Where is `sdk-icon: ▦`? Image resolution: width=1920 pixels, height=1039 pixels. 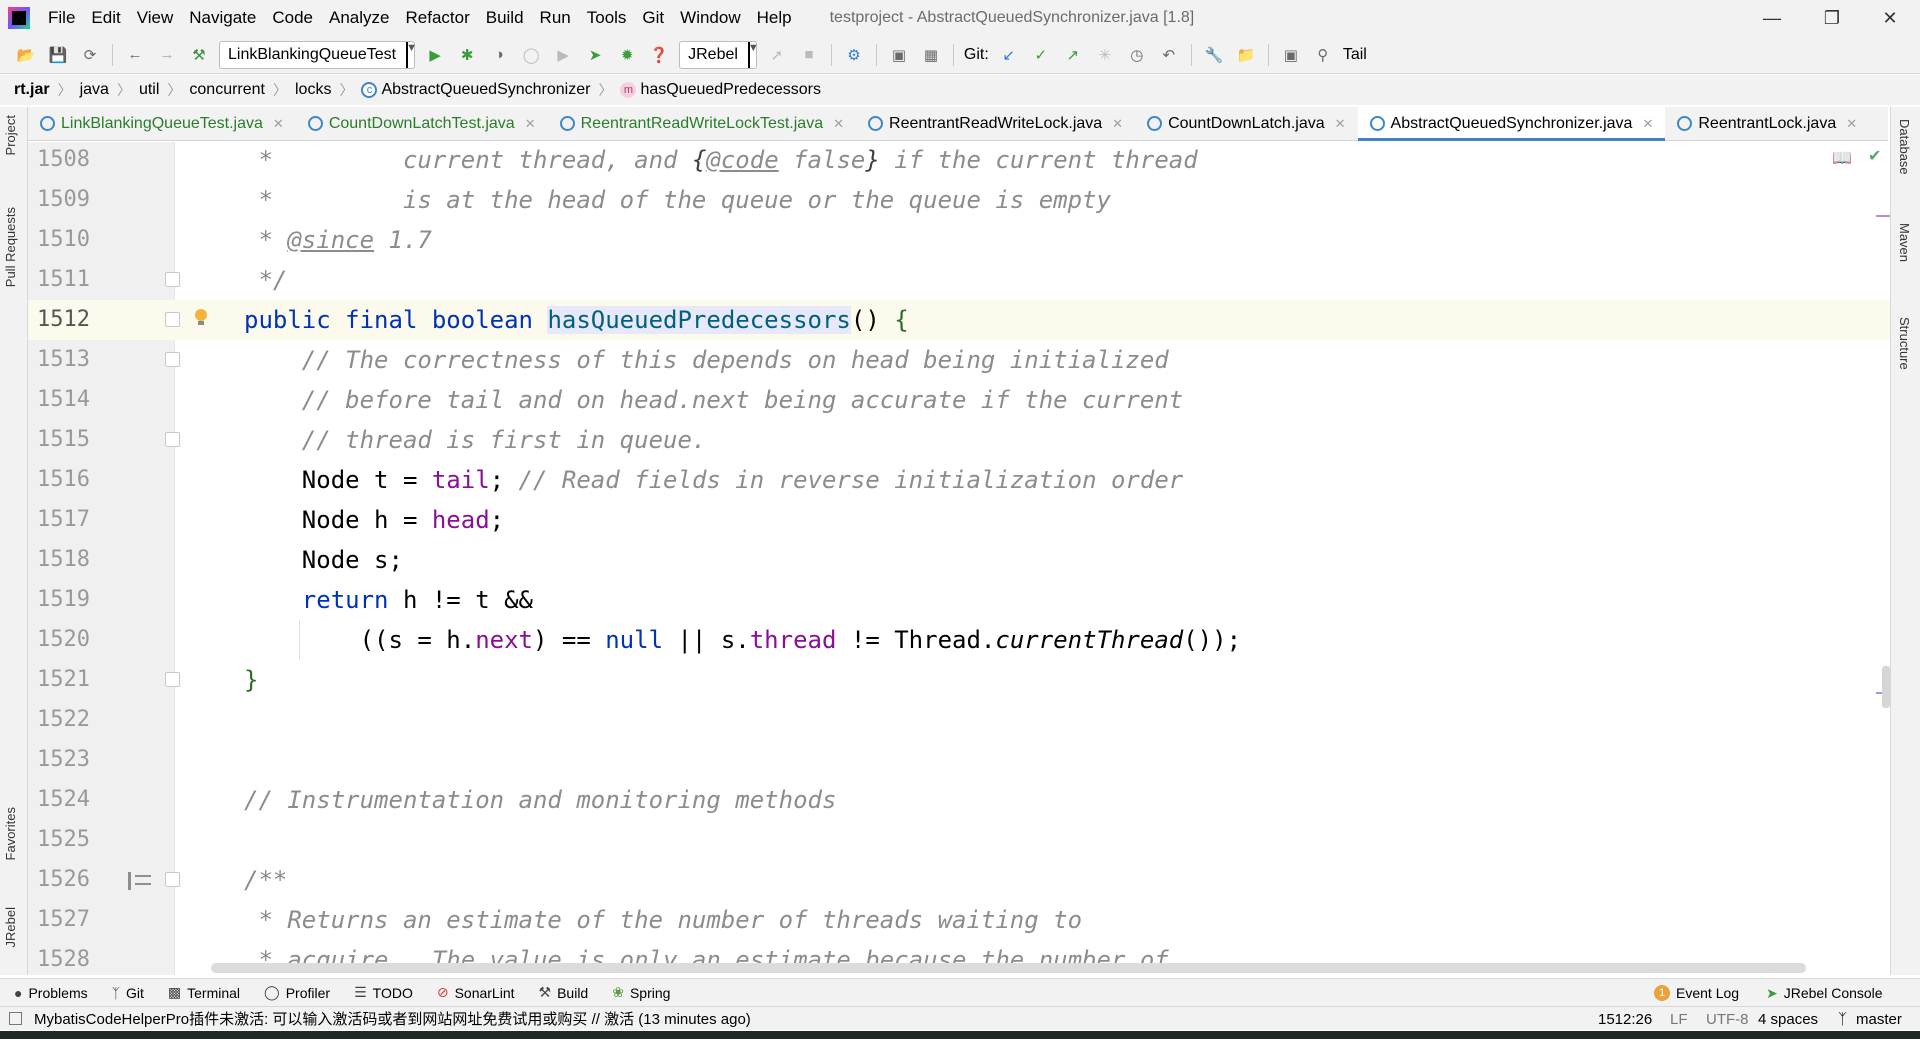
sdk-icon: ▦ is located at coordinates (931, 55).